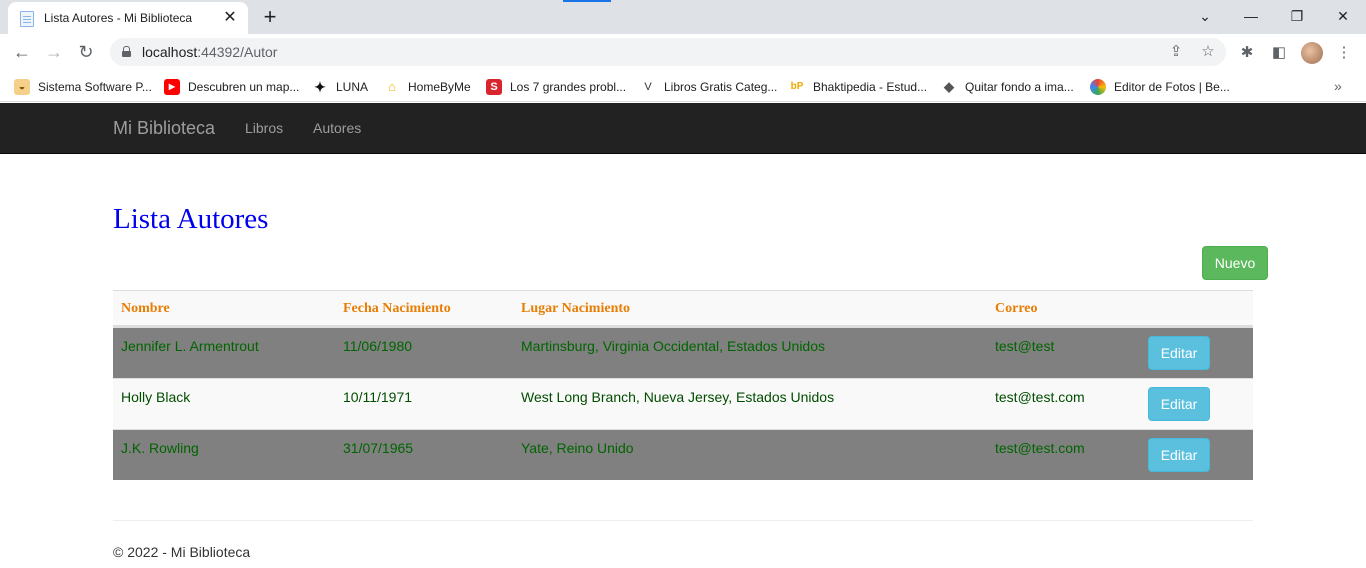  I want to click on page-favicon-icon, so click(27, 19).